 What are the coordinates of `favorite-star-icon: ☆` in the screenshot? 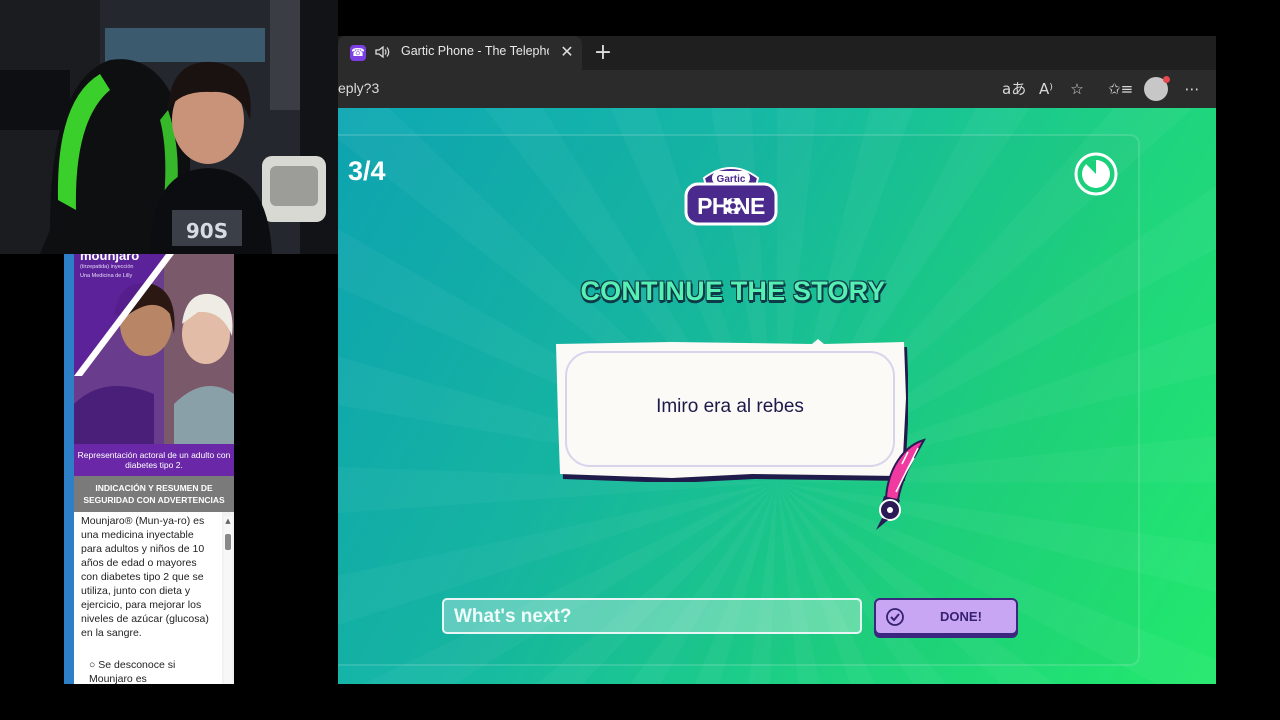 It's located at (1077, 89).